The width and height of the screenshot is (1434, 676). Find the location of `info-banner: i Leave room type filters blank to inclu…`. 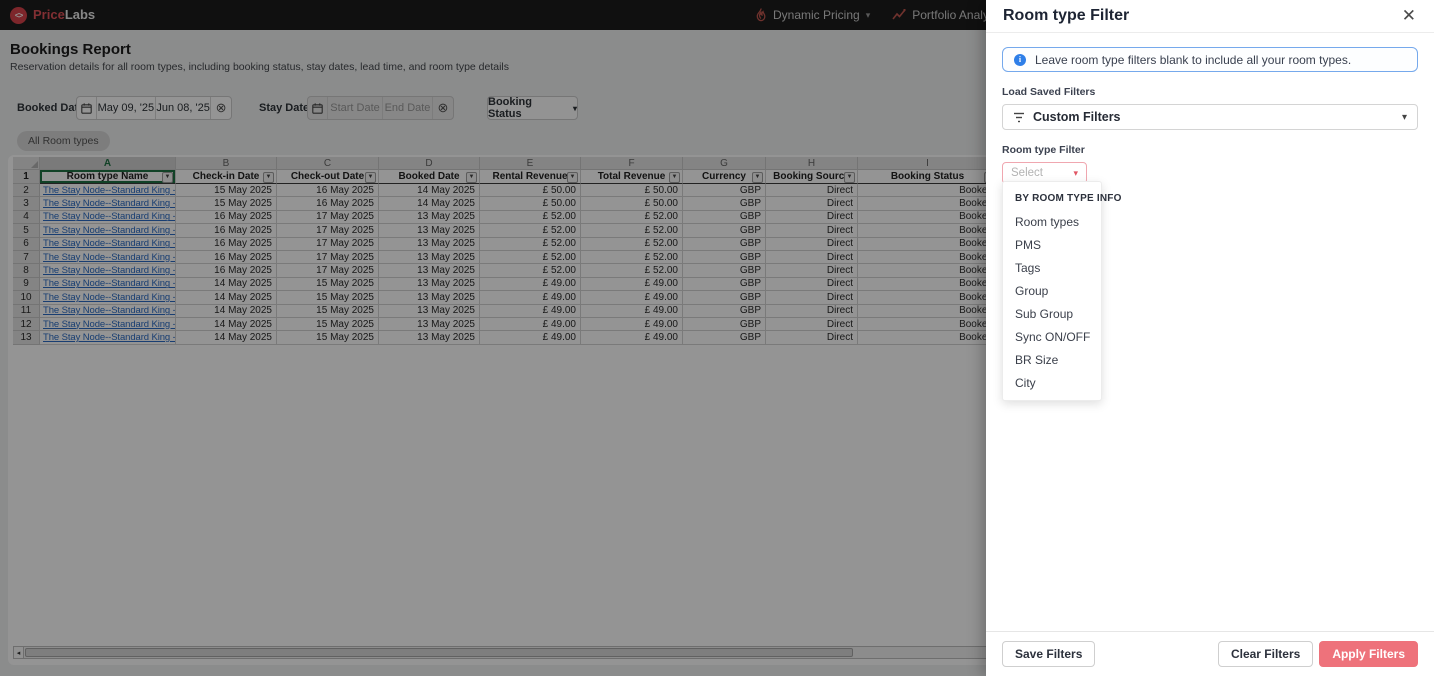

info-banner: i Leave room type filters blank to inclu… is located at coordinates (1210, 59).